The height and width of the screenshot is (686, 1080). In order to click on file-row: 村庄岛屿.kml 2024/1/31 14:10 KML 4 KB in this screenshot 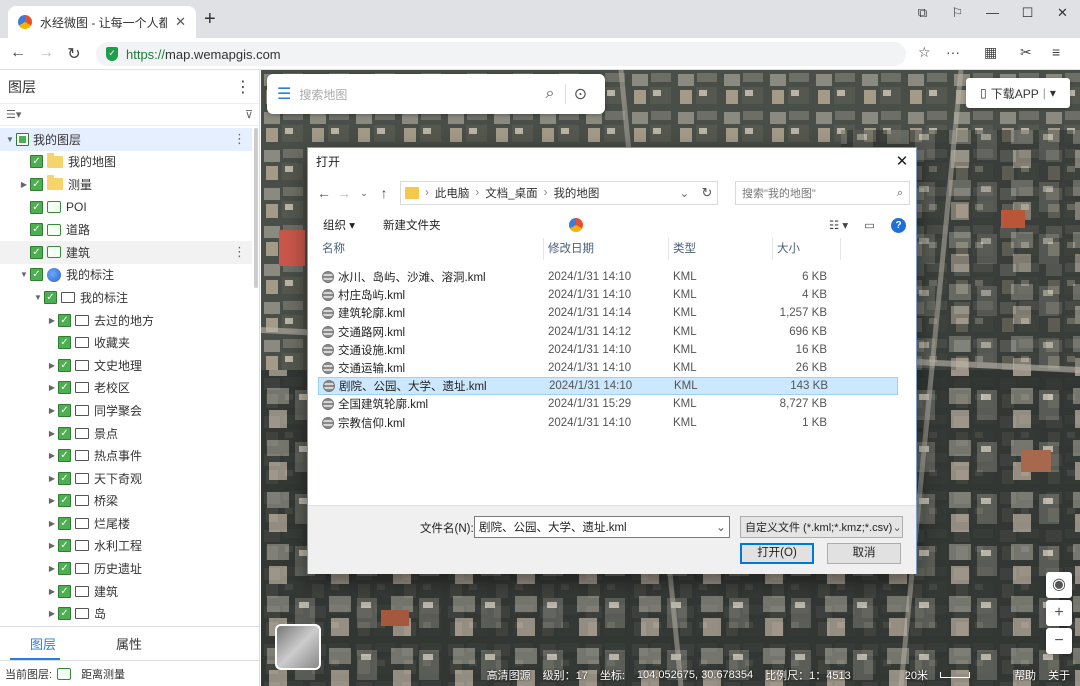, I will do `click(608, 295)`.